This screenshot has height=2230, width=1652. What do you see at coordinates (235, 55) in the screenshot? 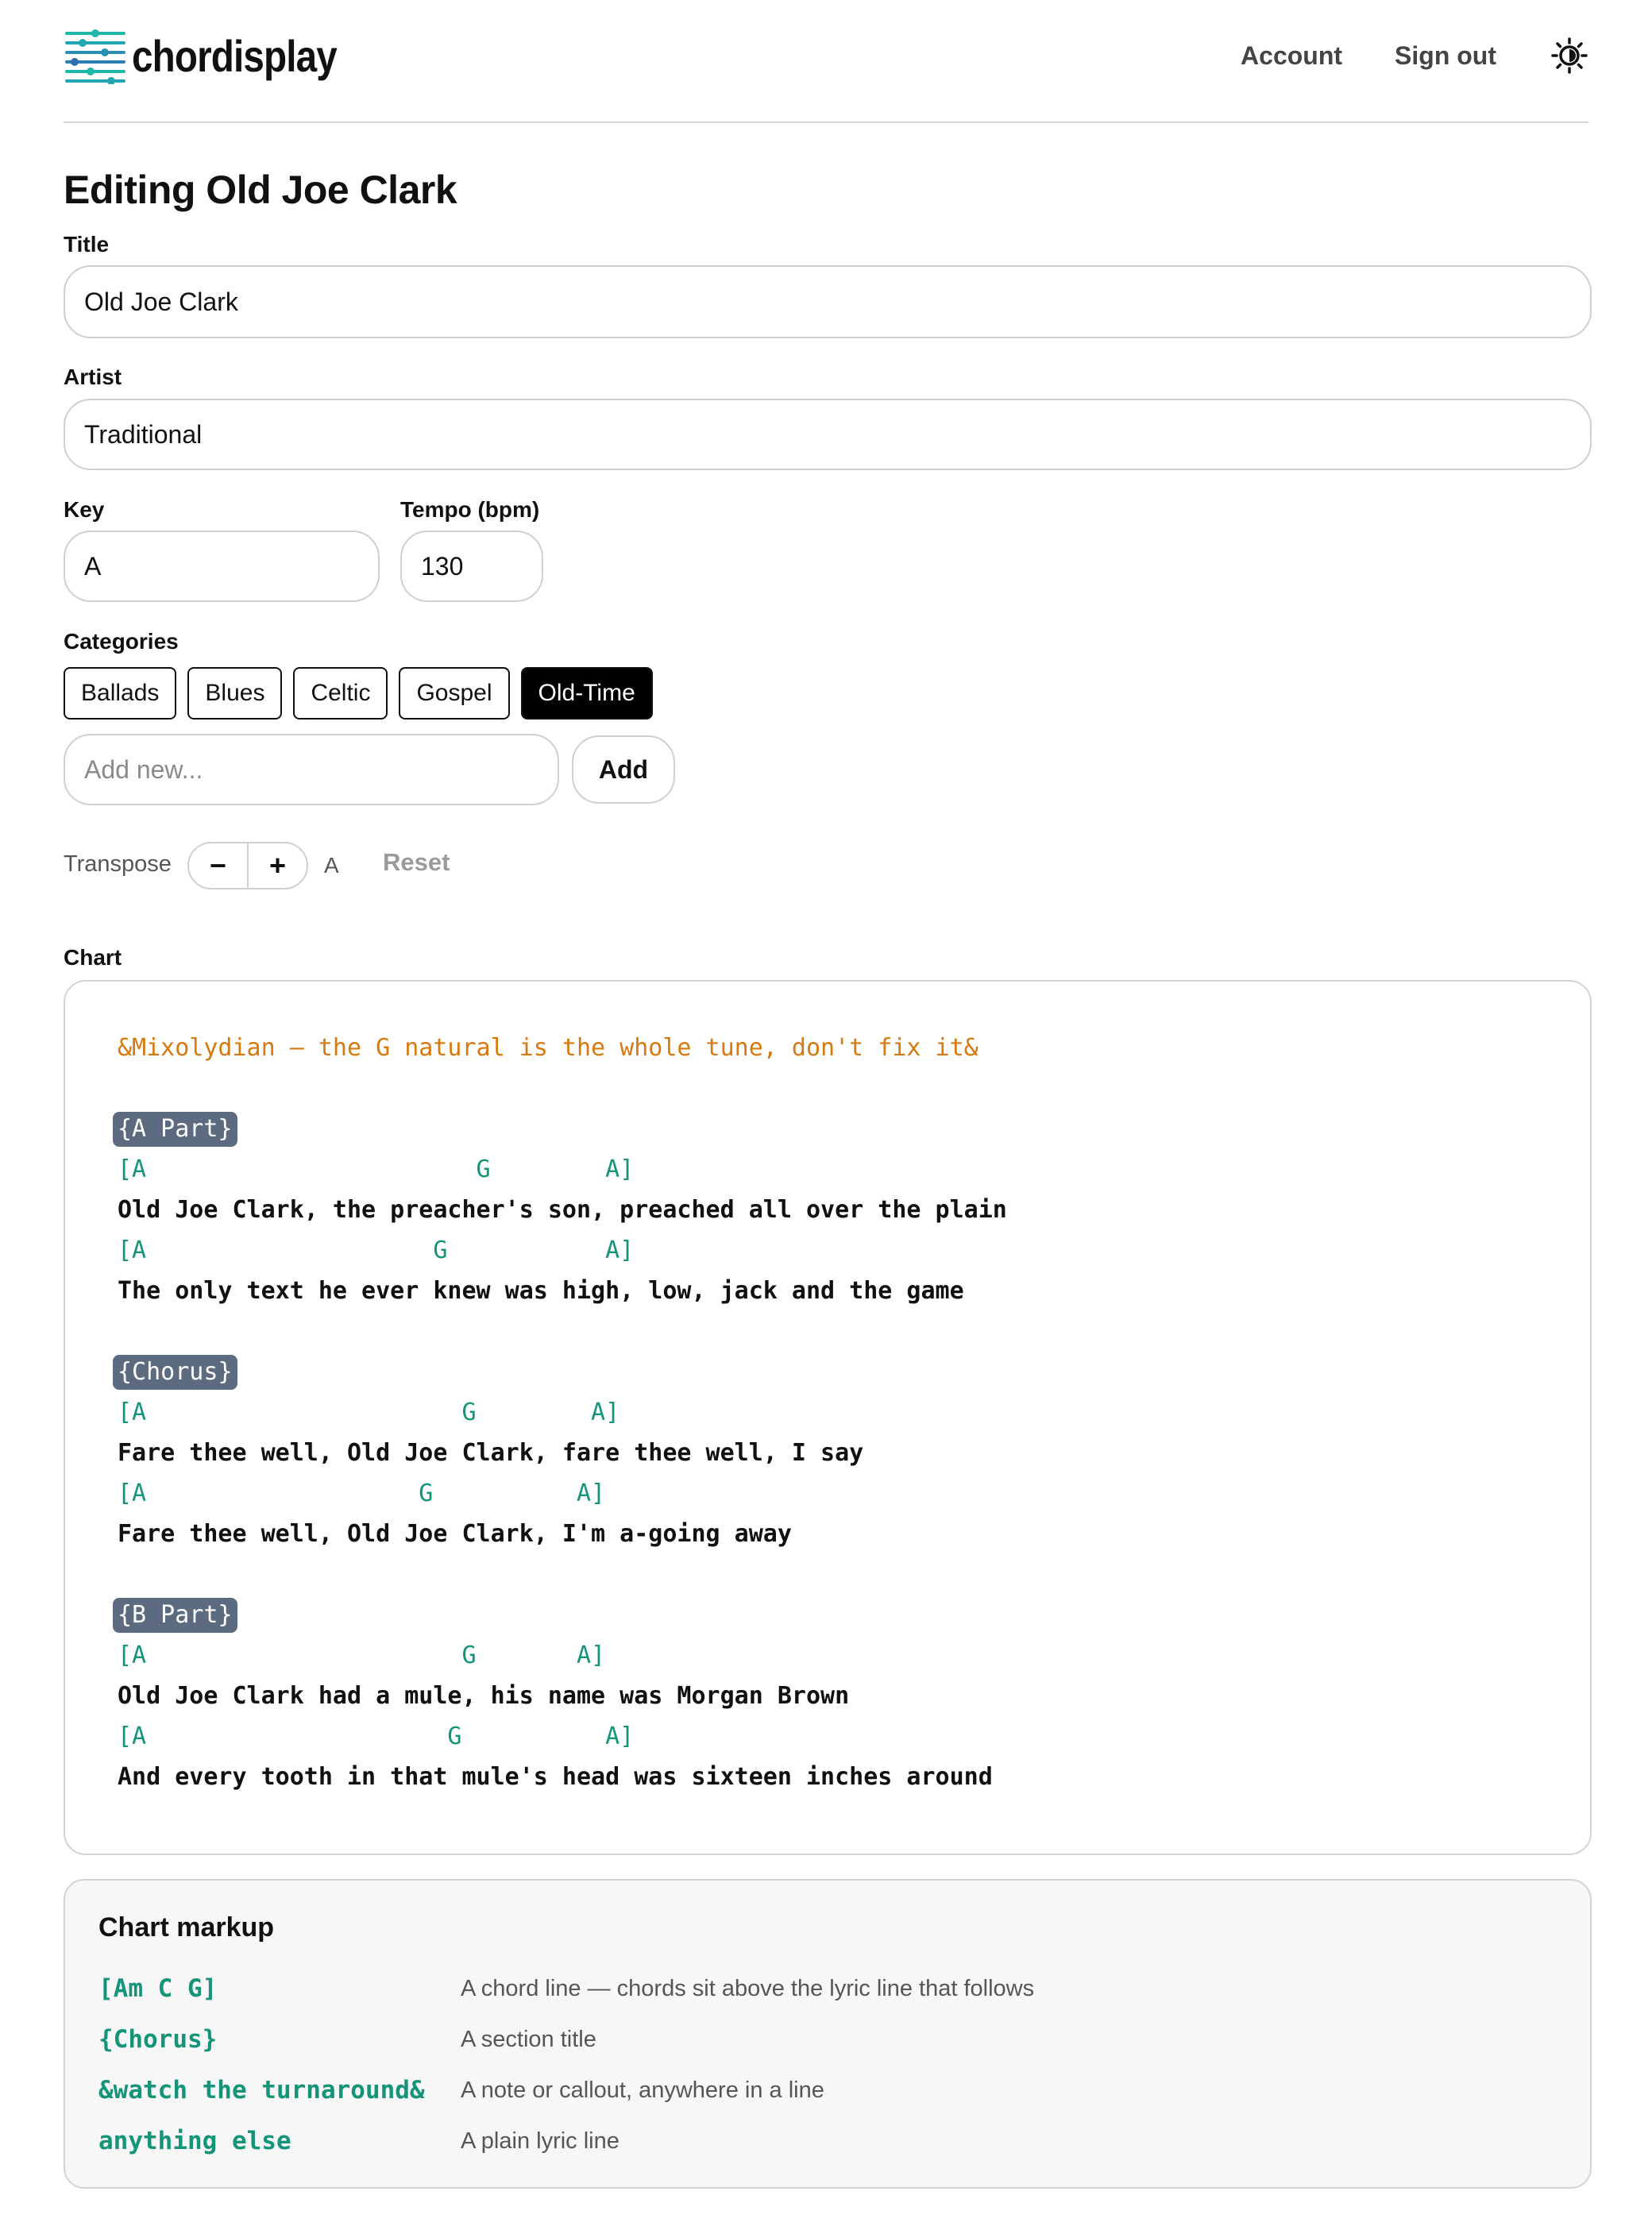
I see `brand-name: chordisplay` at bounding box center [235, 55].